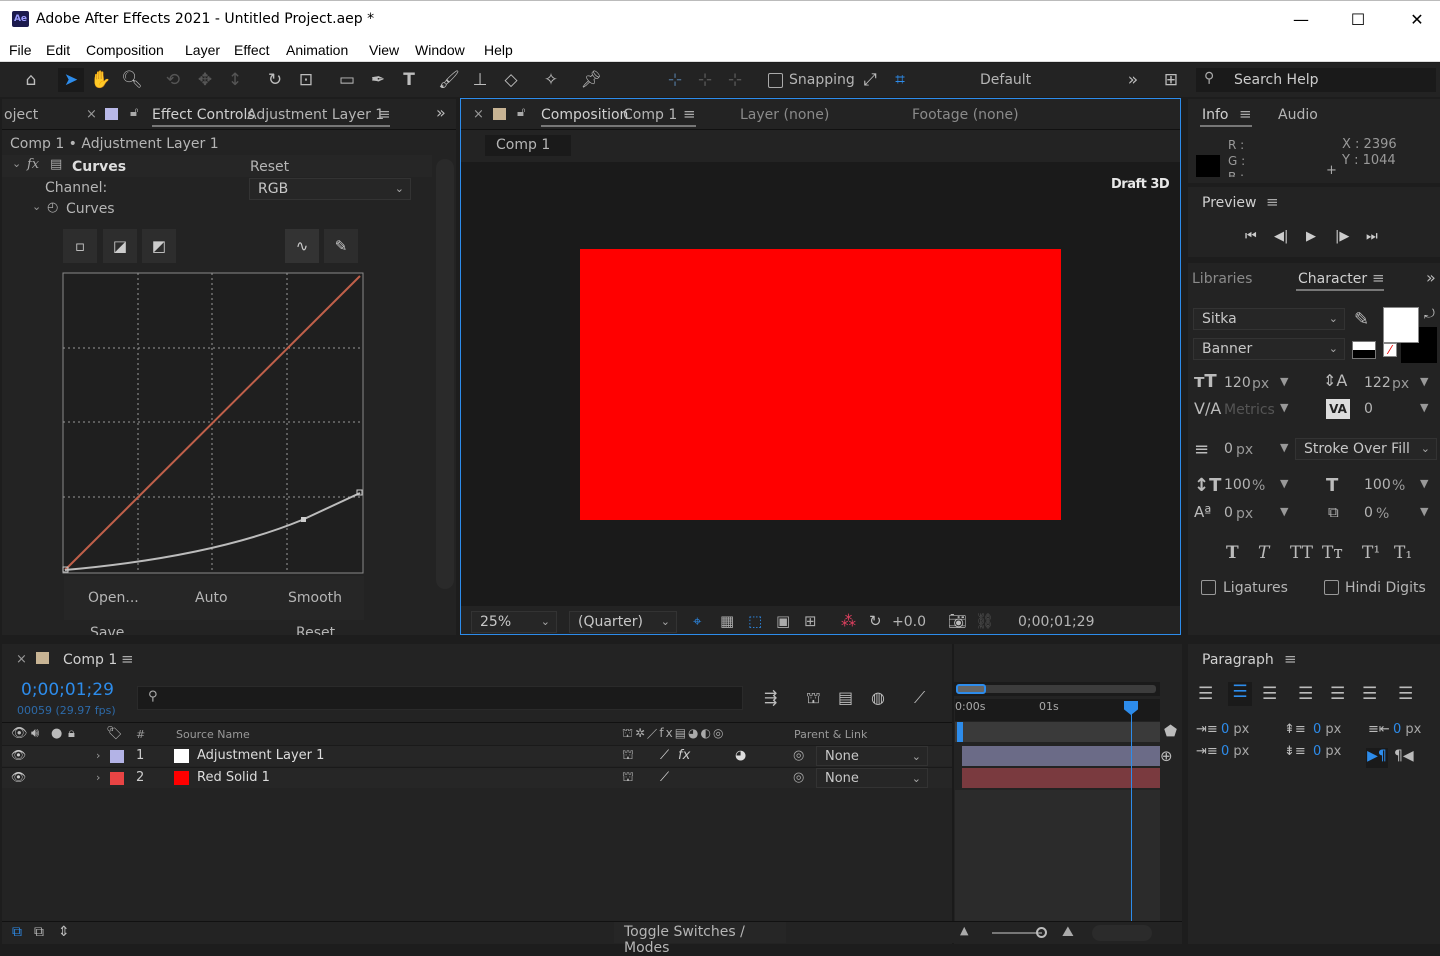  Describe the element at coordinates (1232, 553) in the screenshot. I see `faux-bold-icon: T` at that location.